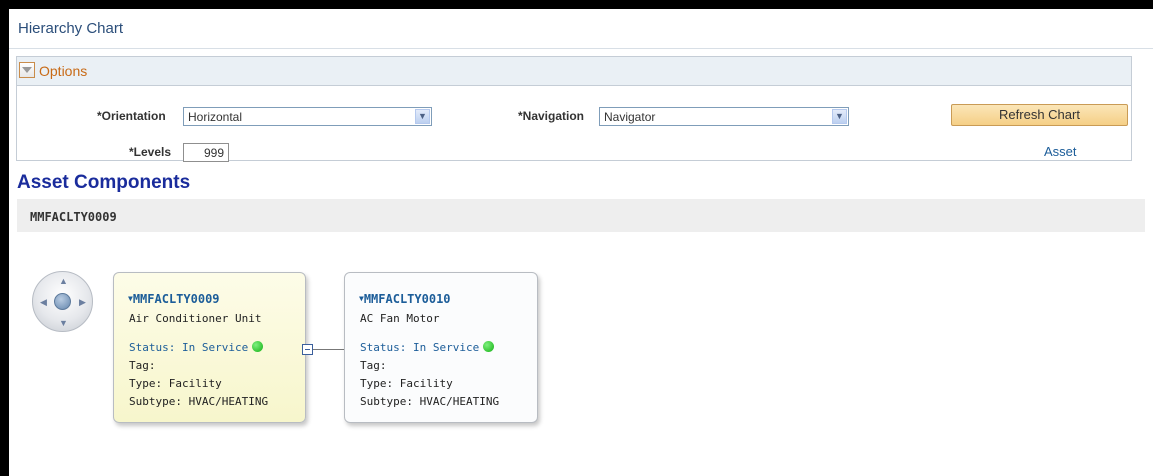  What do you see at coordinates (195, 318) in the screenshot?
I see `node-description: Air Conditioner Unit` at bounding box center [195, 318].